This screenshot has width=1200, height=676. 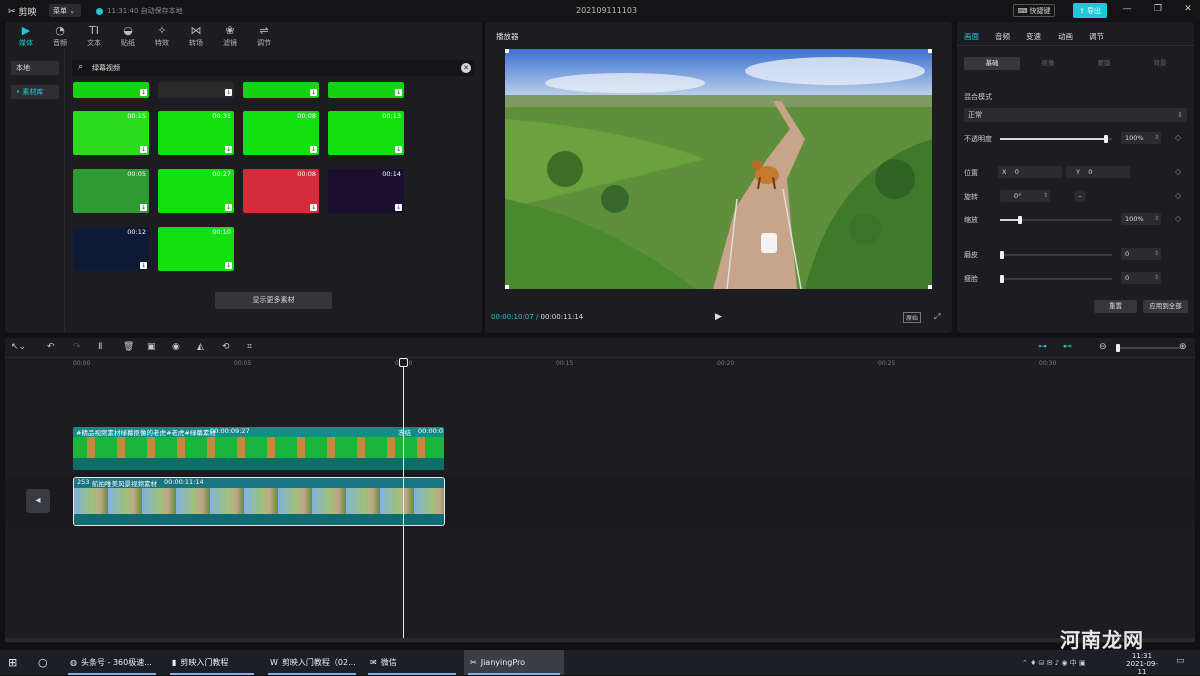 What do you see at coordinates (1104, 63) in the screenshot?
I see `subtab-mask: 蒙版` at bounding box center [1104, 63].